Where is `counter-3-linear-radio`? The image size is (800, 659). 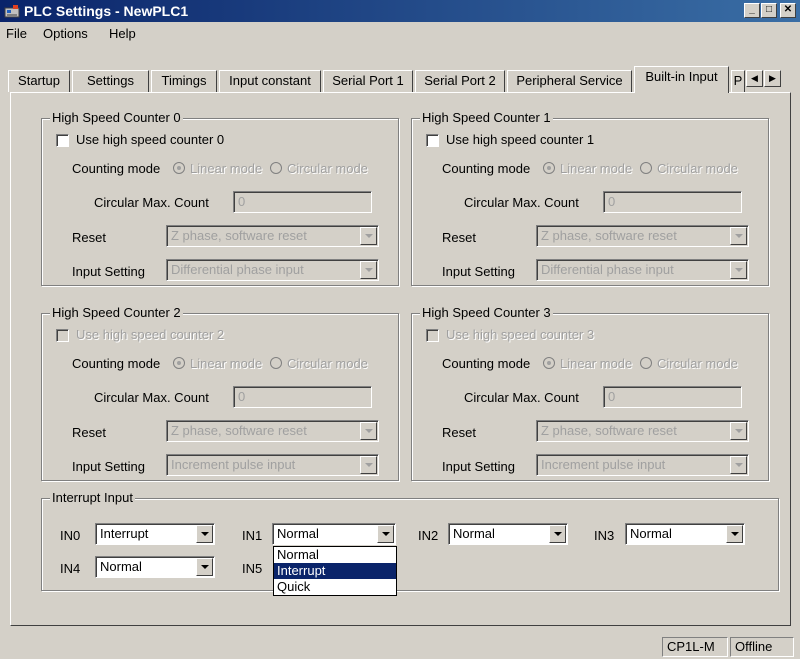 counter-3-linear-radio is located at coordinates (549, 363).